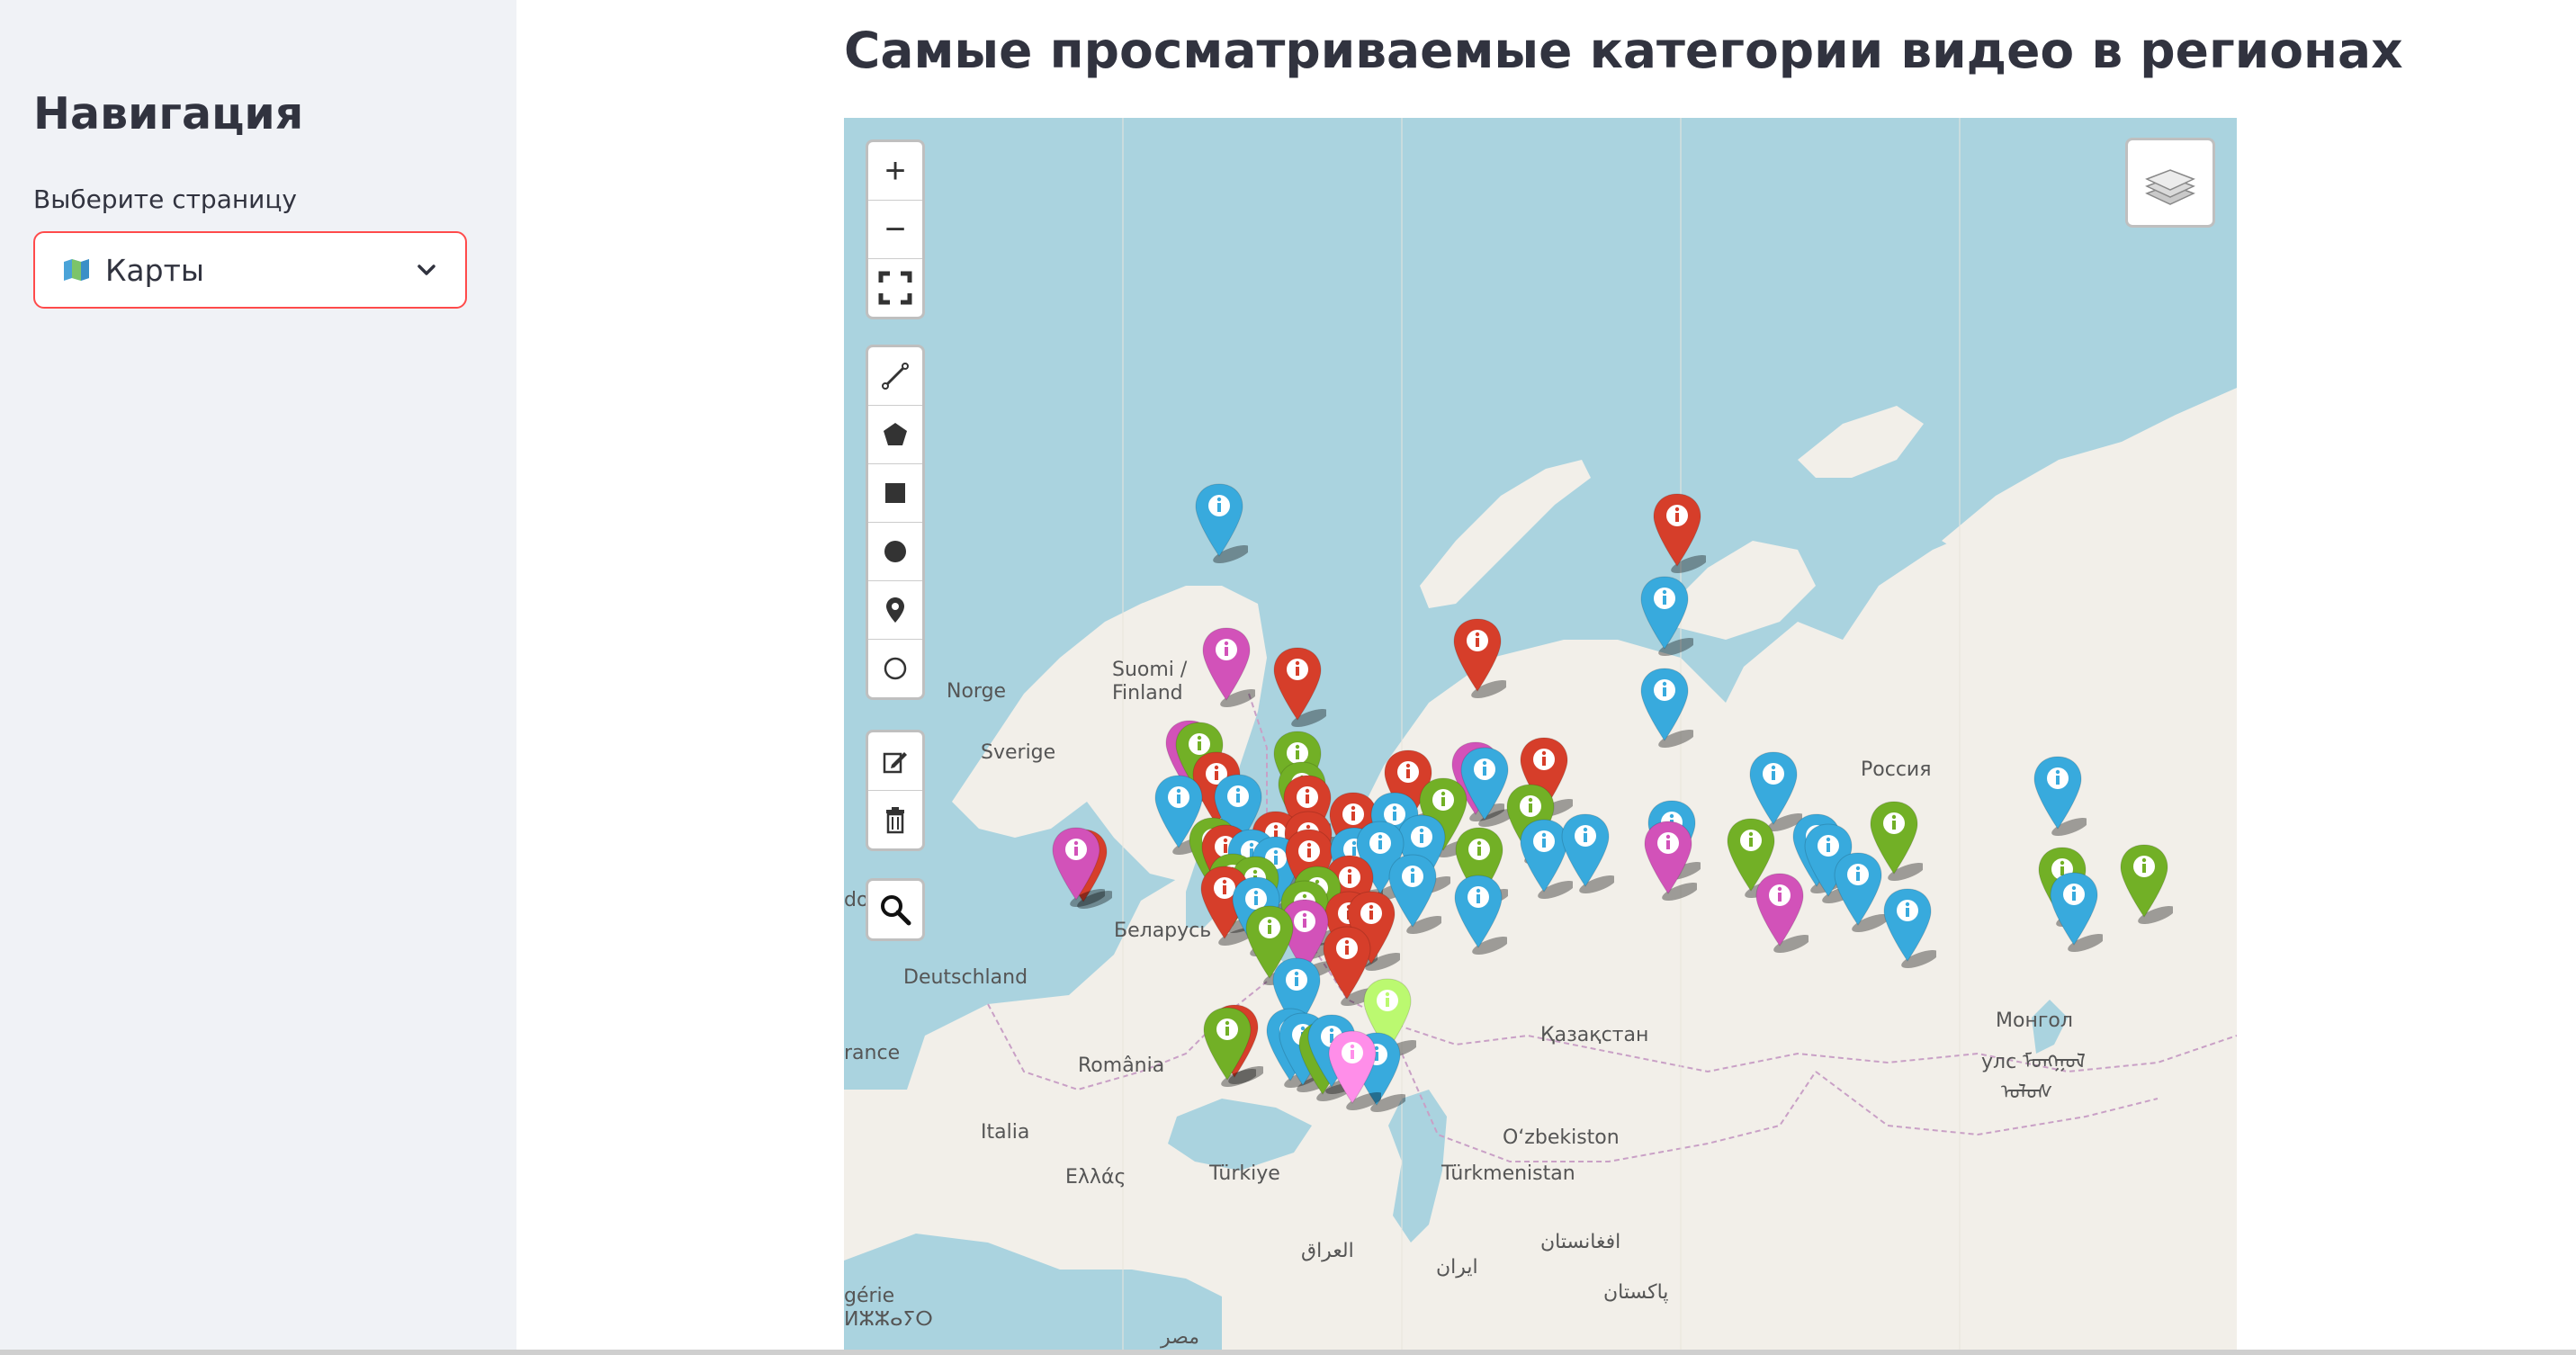 The height and width of the screenshot is (1355, 2576). I want to click on draw-rectangle-button, so click(895, 493).